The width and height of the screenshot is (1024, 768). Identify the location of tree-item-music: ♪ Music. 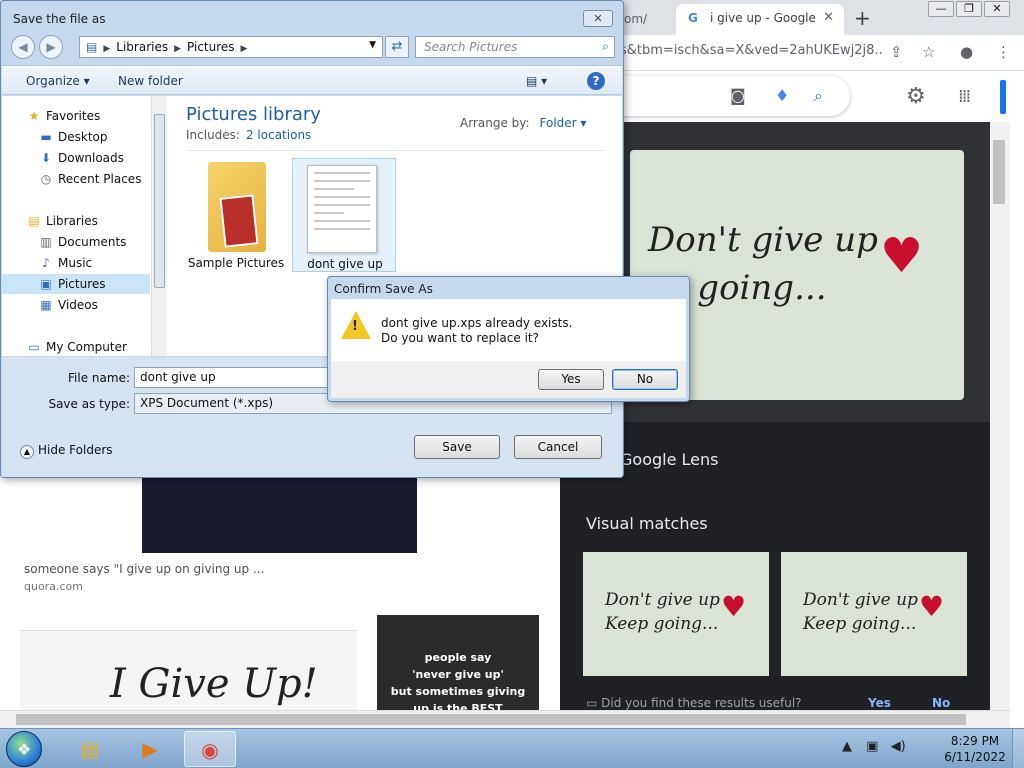
(76, 263).